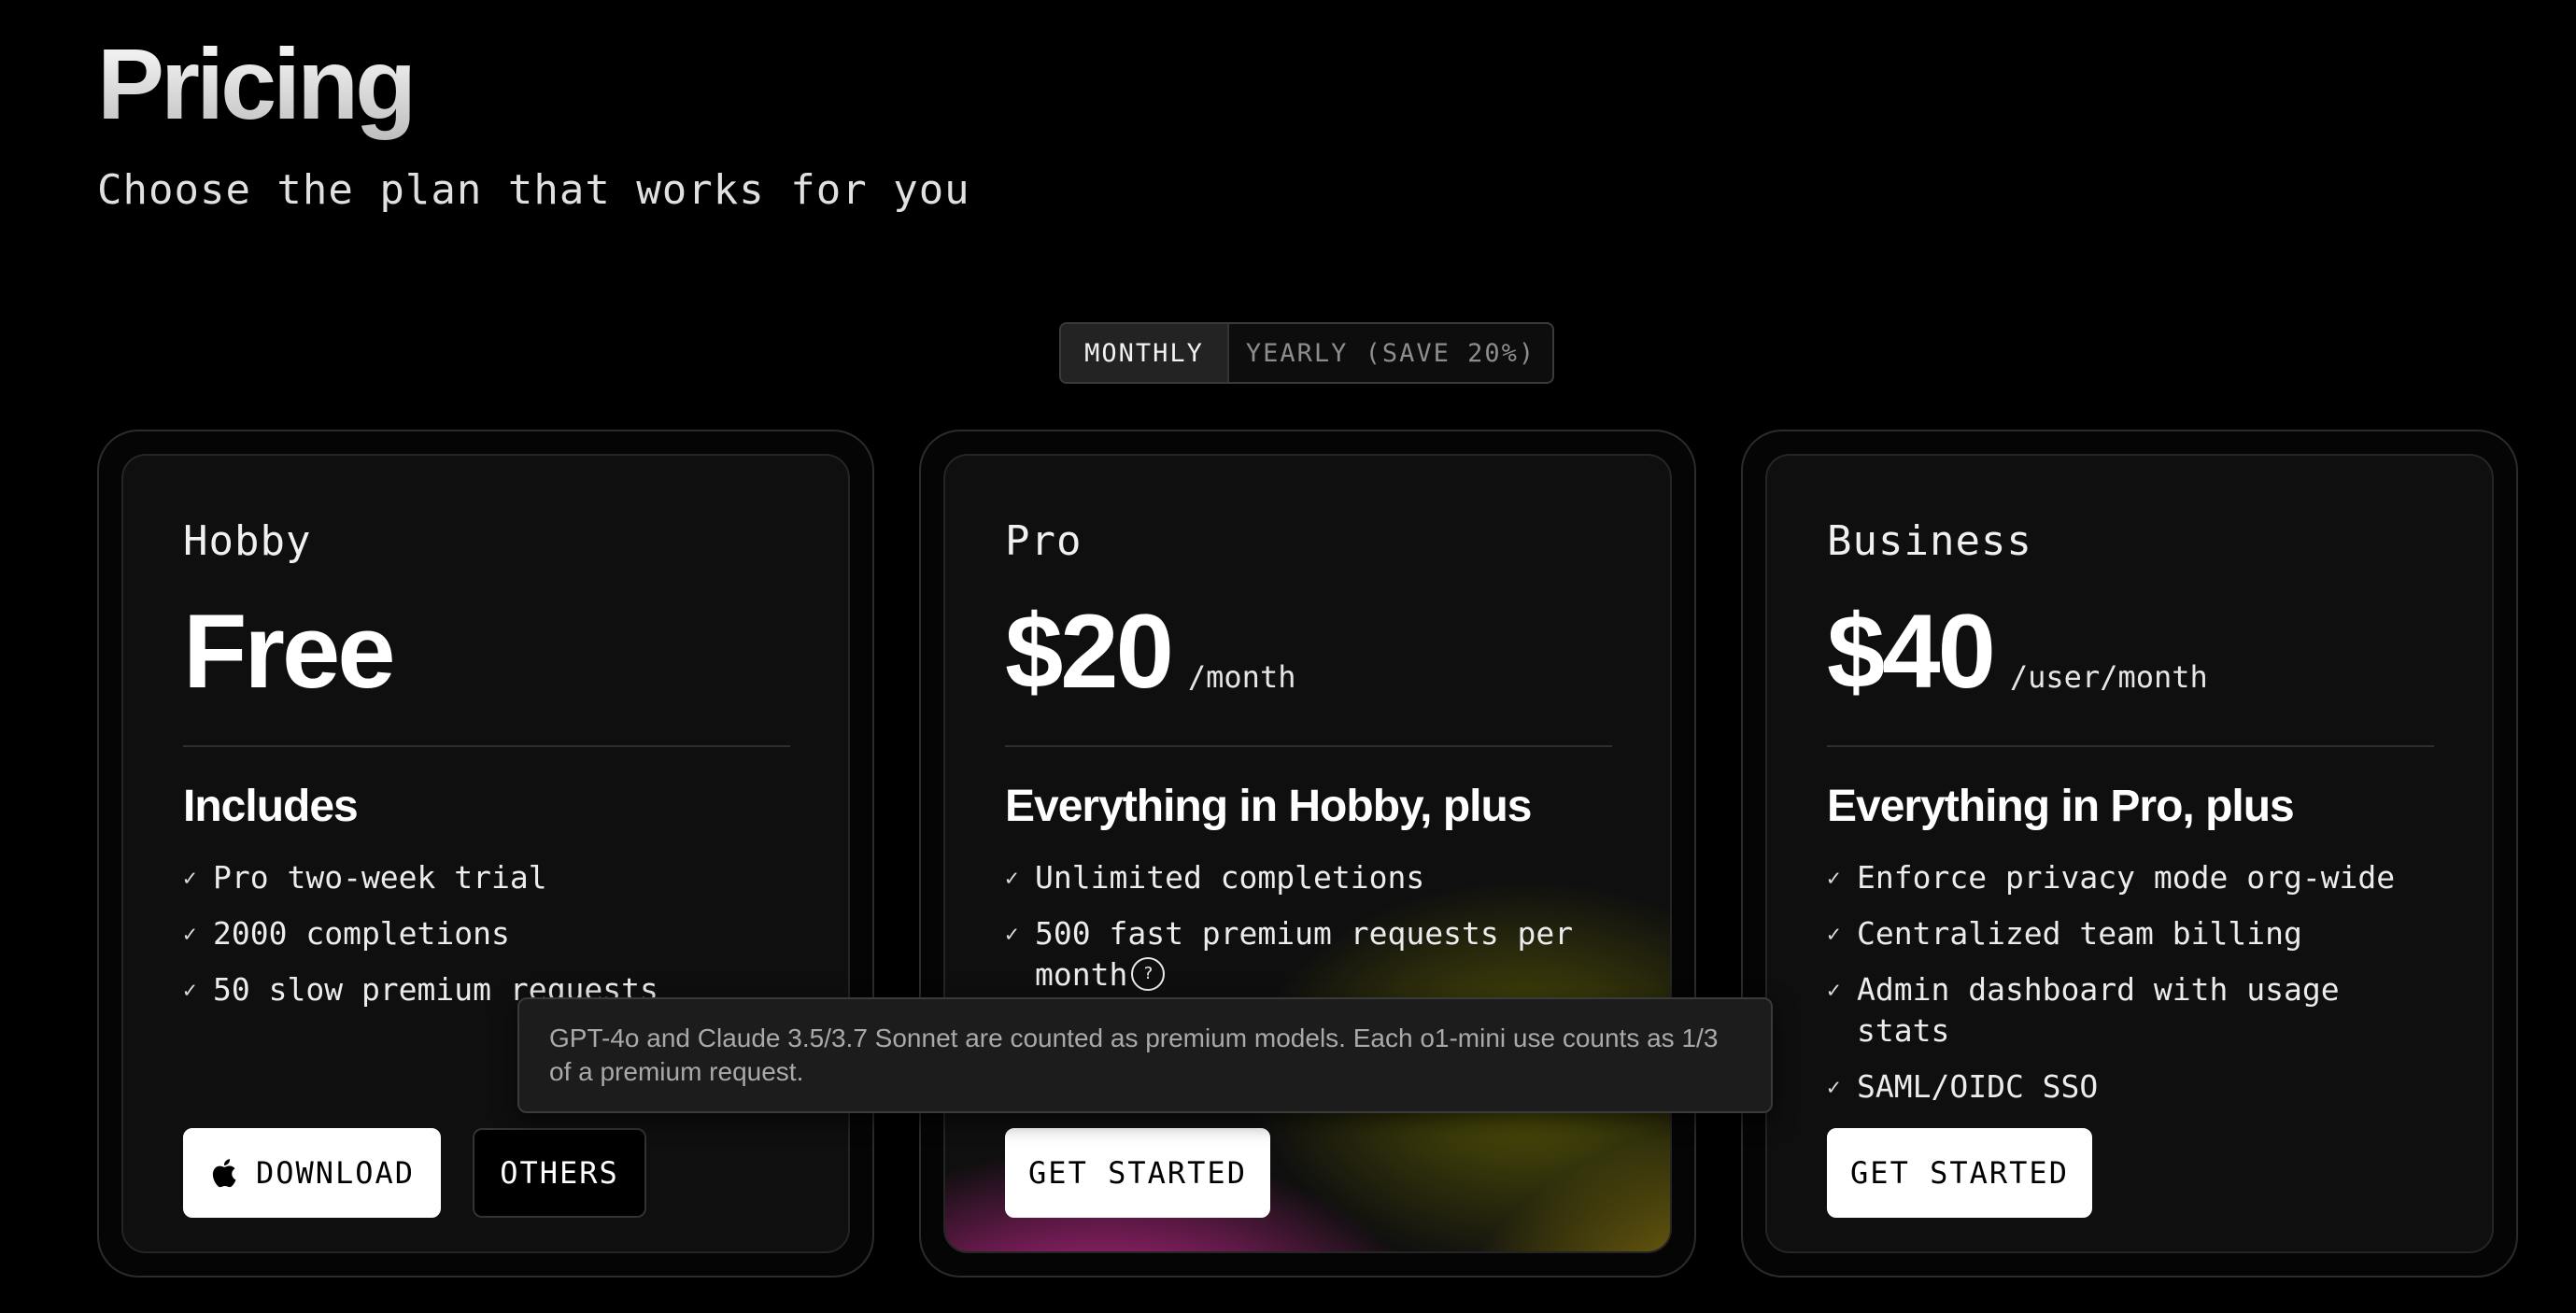 This screenshot has height=1313, width=2576. Describe the element at coordinates (361, 933) in the screenshot. I see `feature-label: 2000 completions` at that location.